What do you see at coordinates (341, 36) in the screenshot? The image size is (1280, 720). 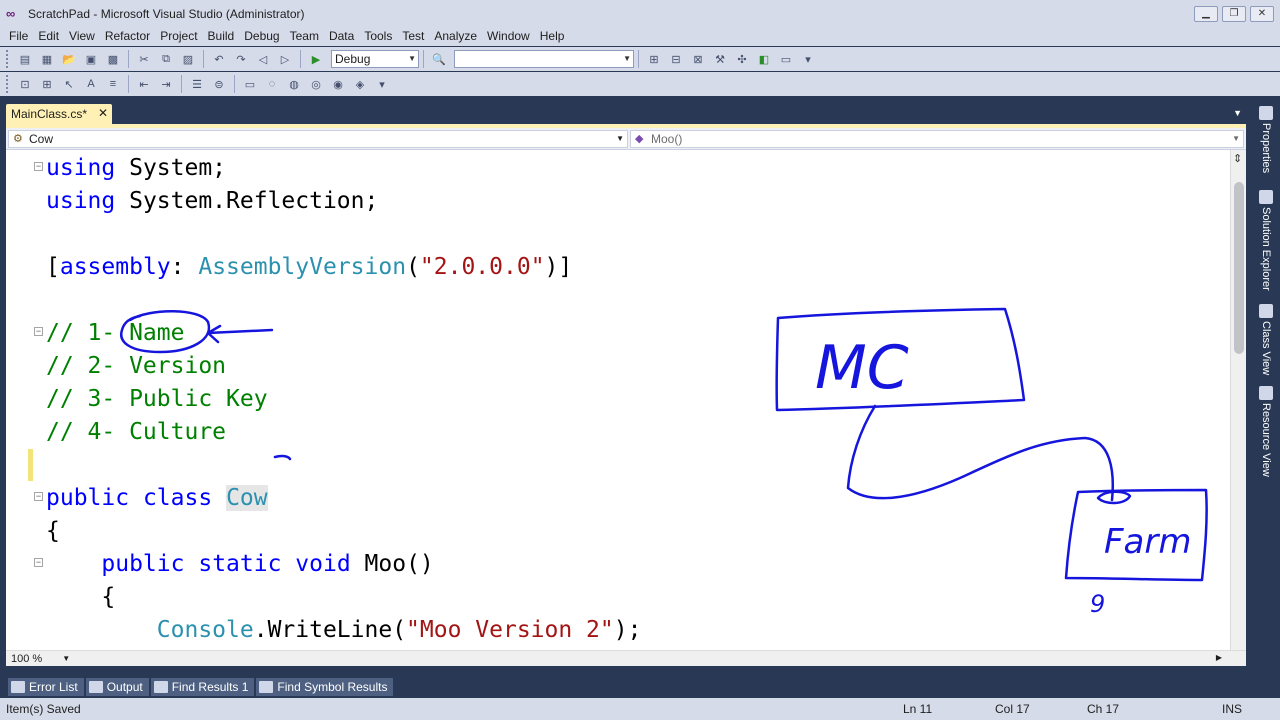 I see `menu-data: Data` at bounding box center [341, 36].